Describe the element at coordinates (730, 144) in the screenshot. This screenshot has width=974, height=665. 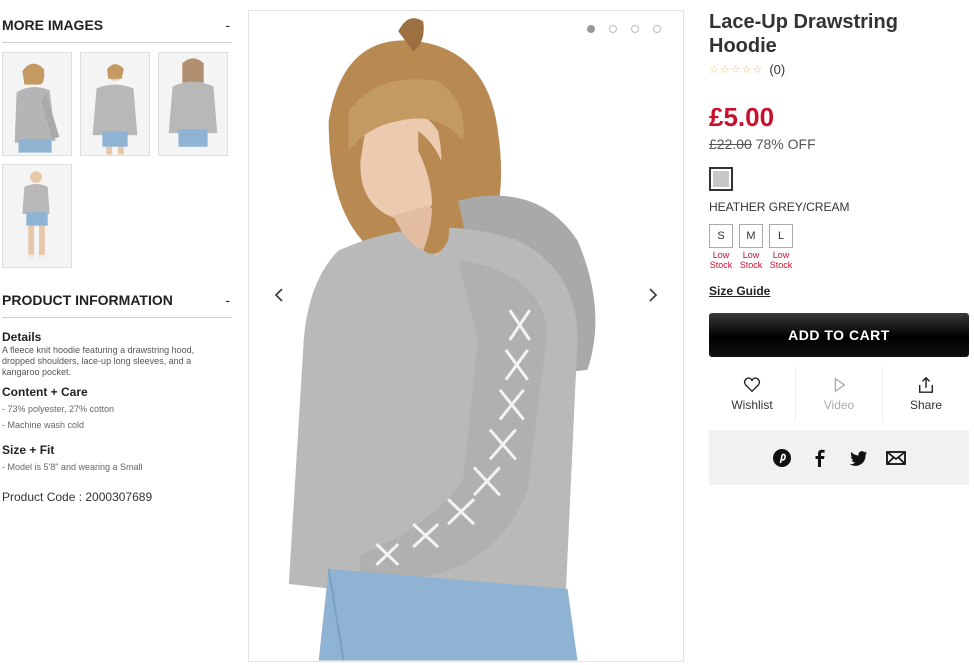
I see `original-price: £22.00` at that location.